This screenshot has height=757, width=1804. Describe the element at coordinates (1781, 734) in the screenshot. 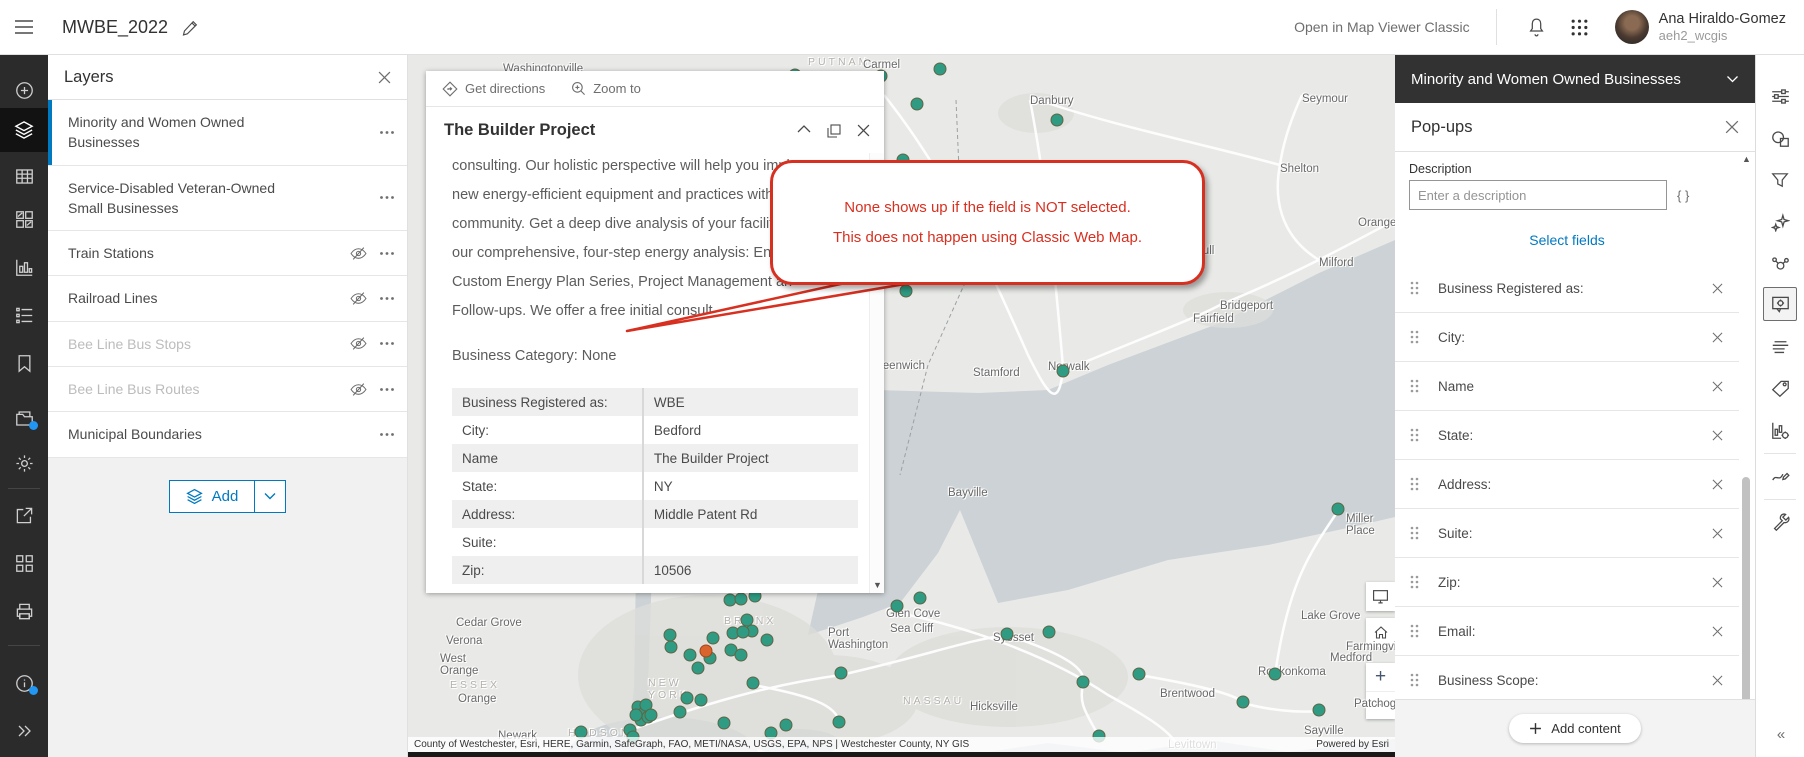

I see `collapse-panel-icon: «` at that location.